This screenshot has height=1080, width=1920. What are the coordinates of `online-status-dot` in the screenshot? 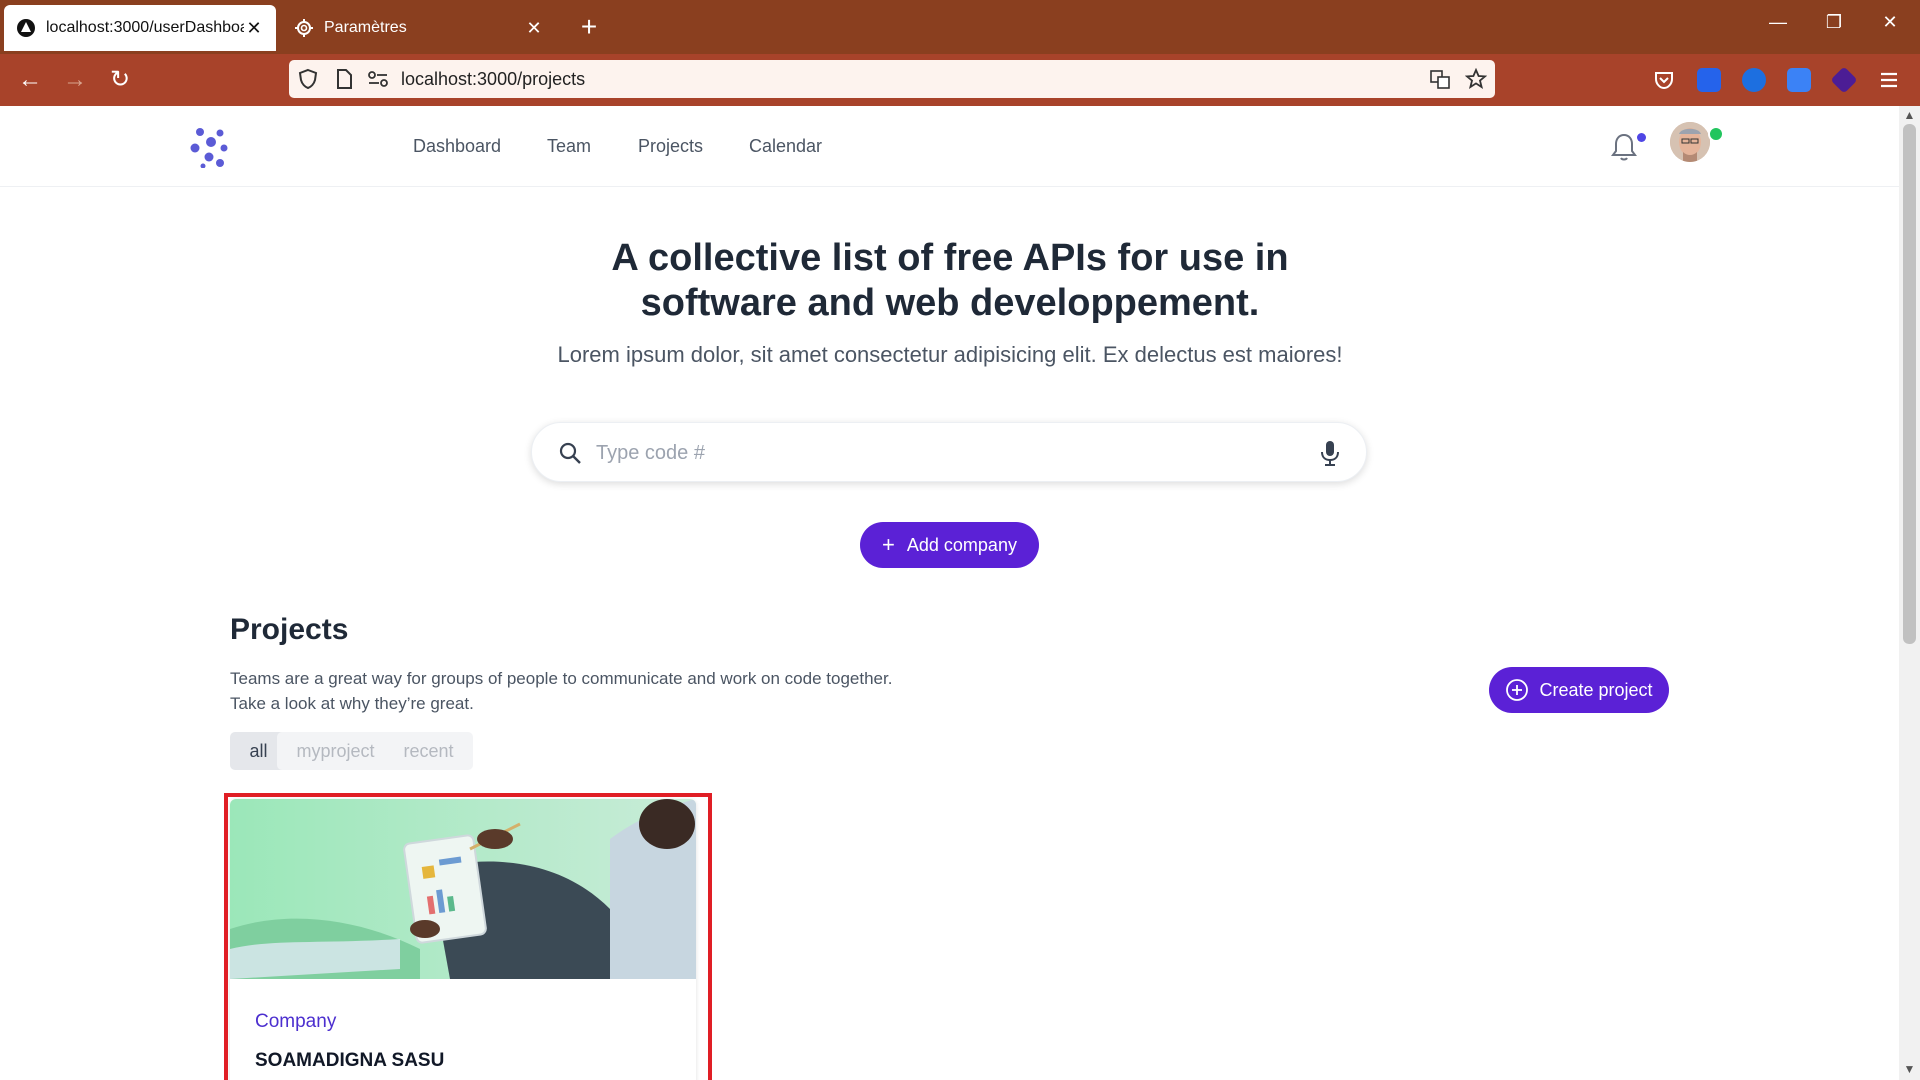 It's located at (1716, 134).